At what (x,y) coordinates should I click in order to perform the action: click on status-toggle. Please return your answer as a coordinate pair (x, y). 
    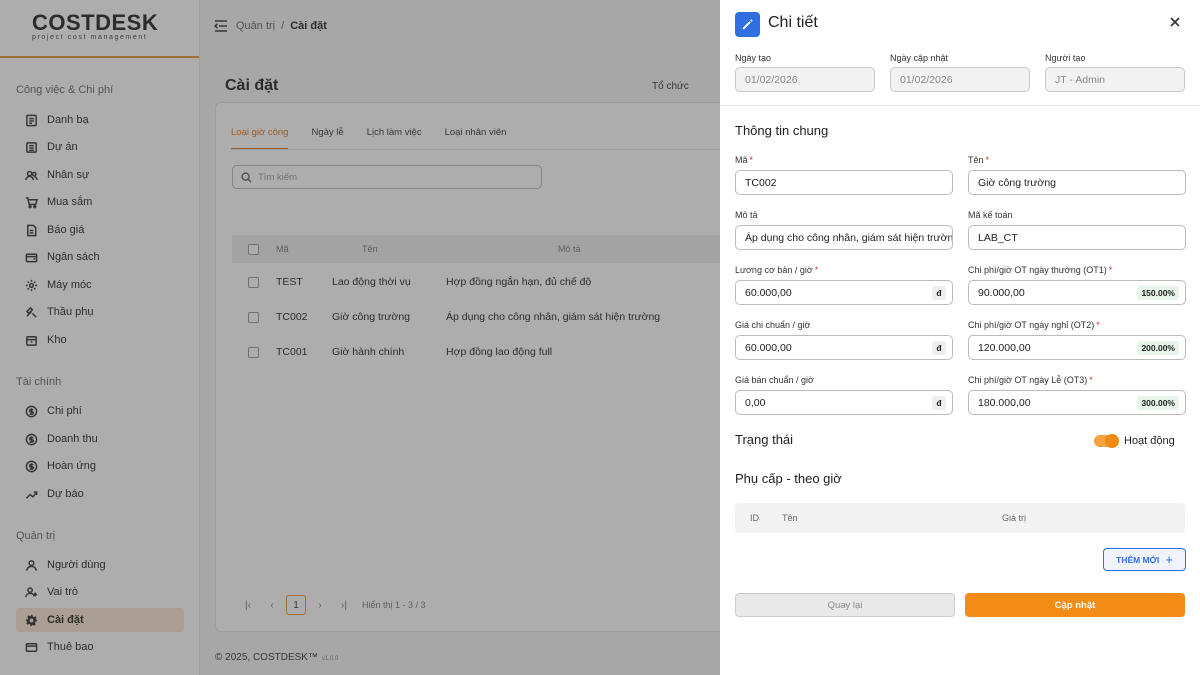
    Looking at the image, I should click on (1106, 441).